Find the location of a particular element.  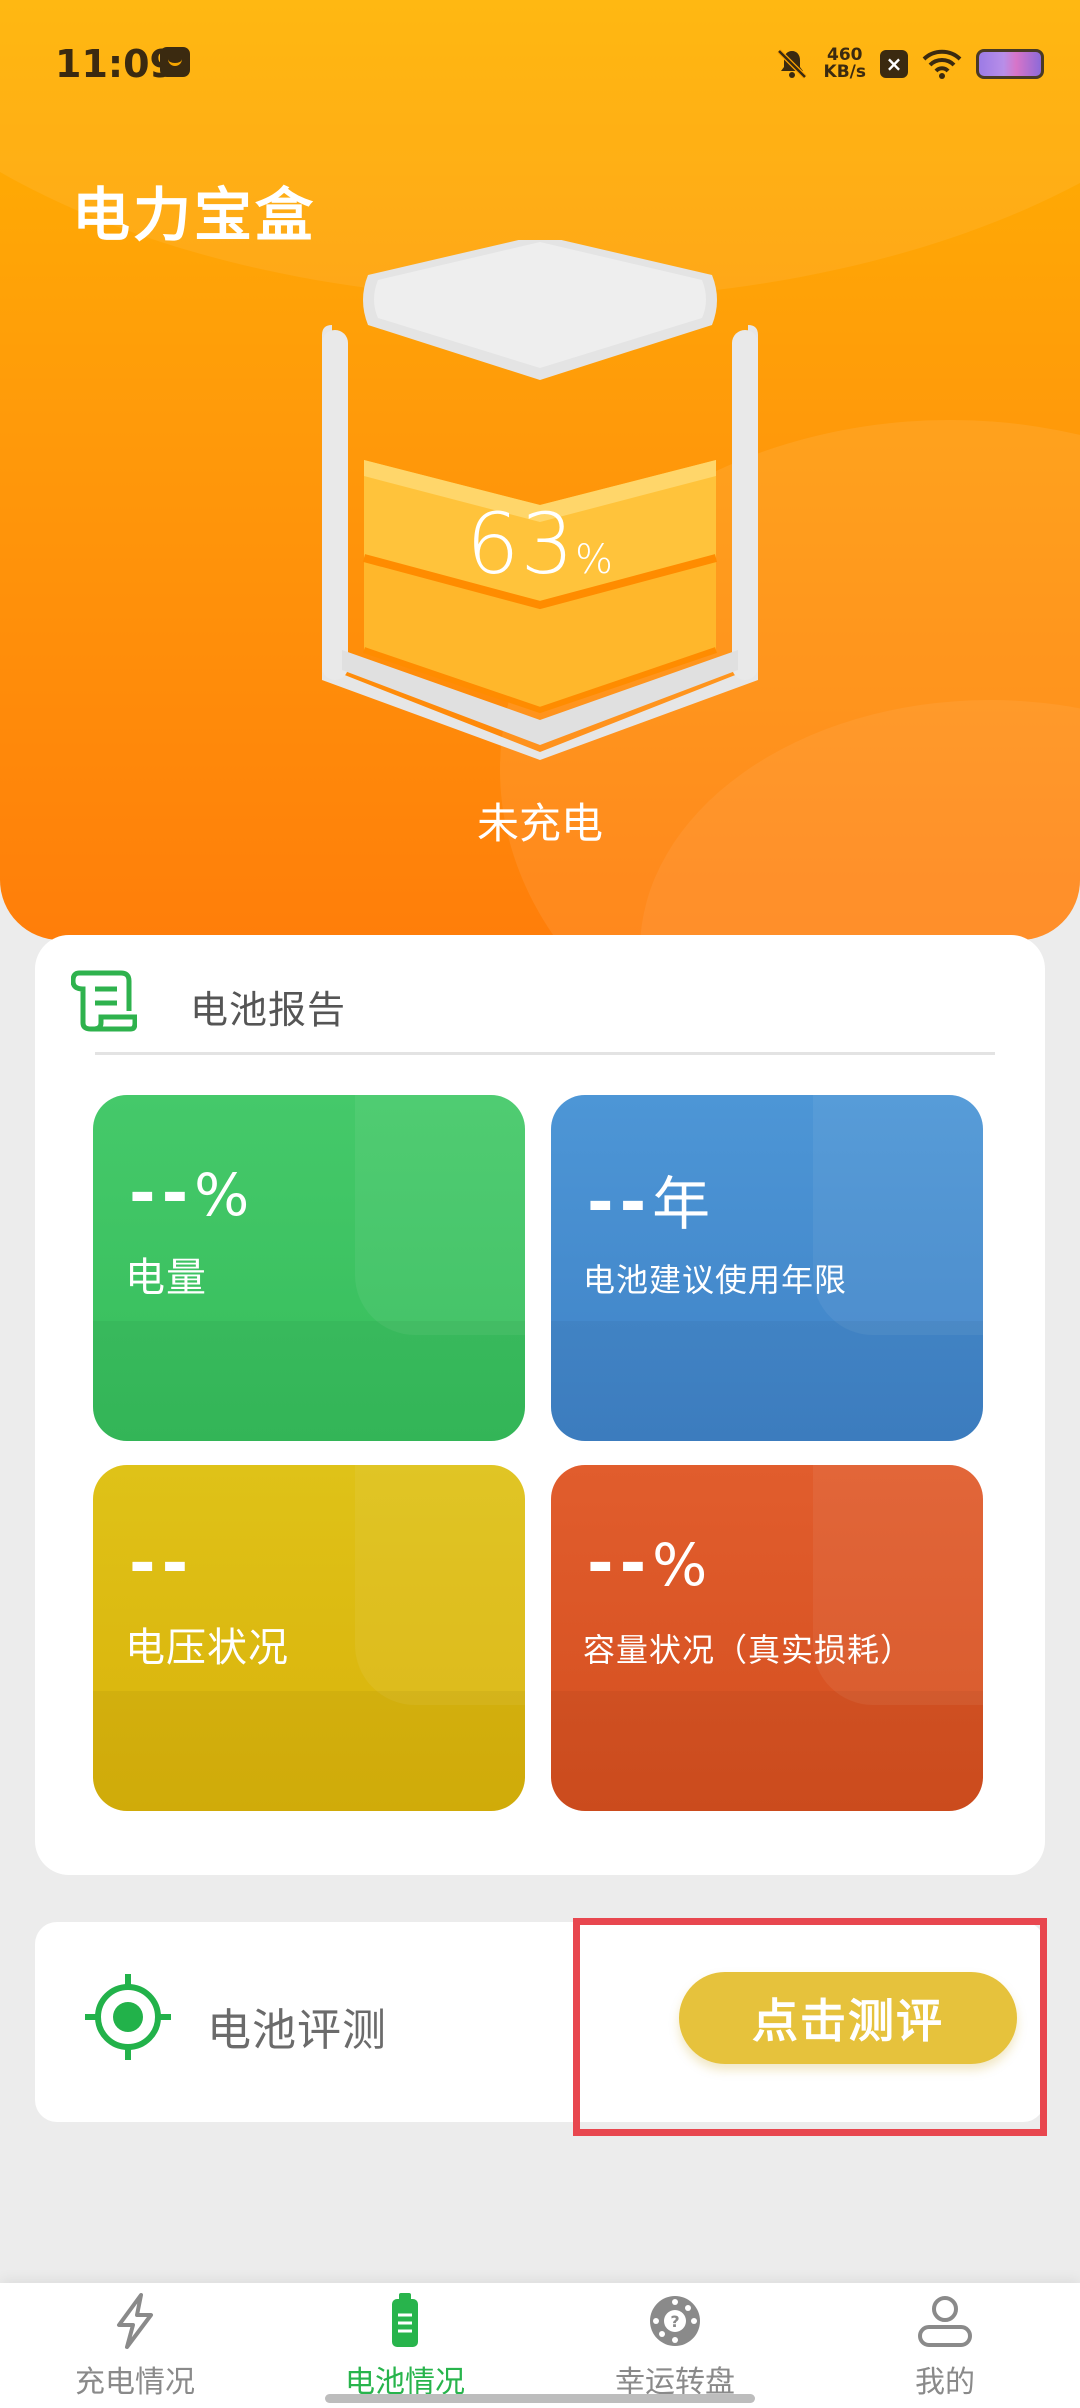

tile-value: --年 is located at coordinates (648, 1199).